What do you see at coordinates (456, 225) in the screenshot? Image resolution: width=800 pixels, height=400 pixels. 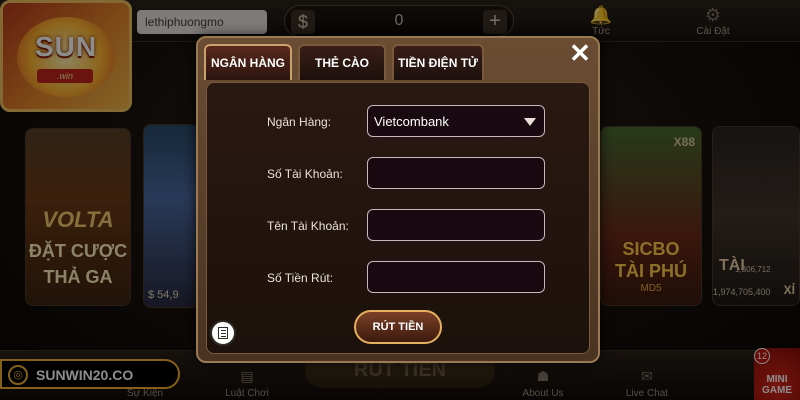 I see `account-name-input` at bounding box center [456, 225].